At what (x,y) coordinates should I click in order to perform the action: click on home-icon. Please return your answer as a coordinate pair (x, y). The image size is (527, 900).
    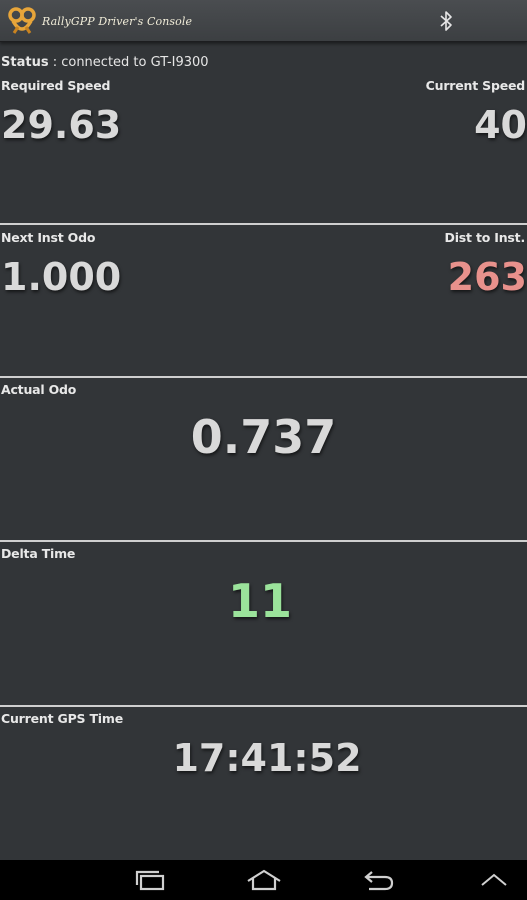
    Looking at the image, I should click on (264, 880).